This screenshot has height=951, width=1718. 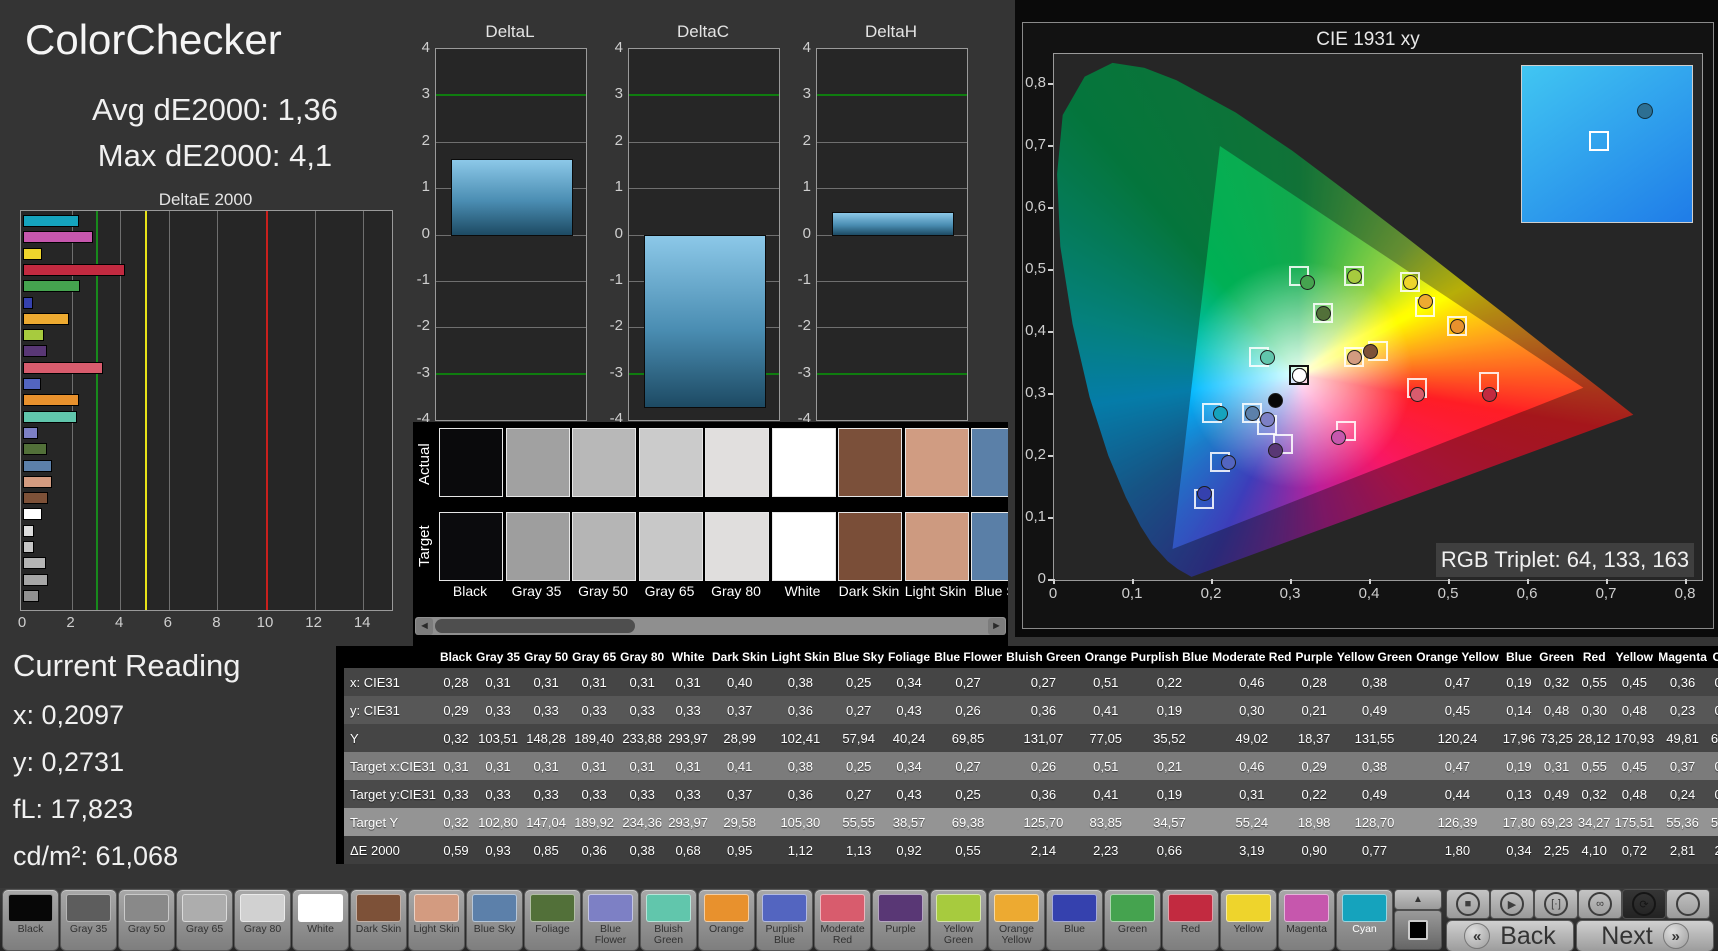 What do you see at coordinates (1248, 920) in the screenshot?
I see `patch-button-yellow: Yellow` at bounding box center [1248, 920].